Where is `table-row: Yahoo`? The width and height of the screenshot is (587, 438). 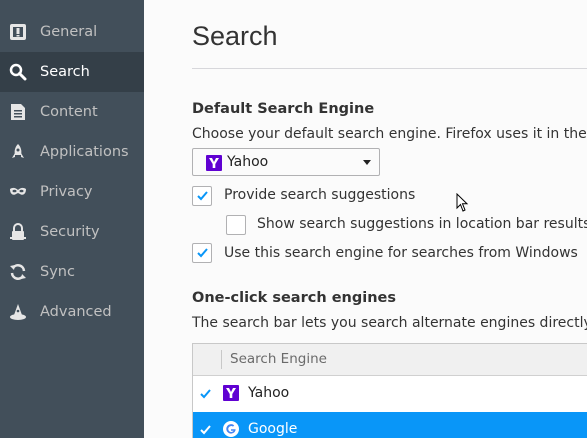 table-row: Yahoo is located at coordinates (390, 394).